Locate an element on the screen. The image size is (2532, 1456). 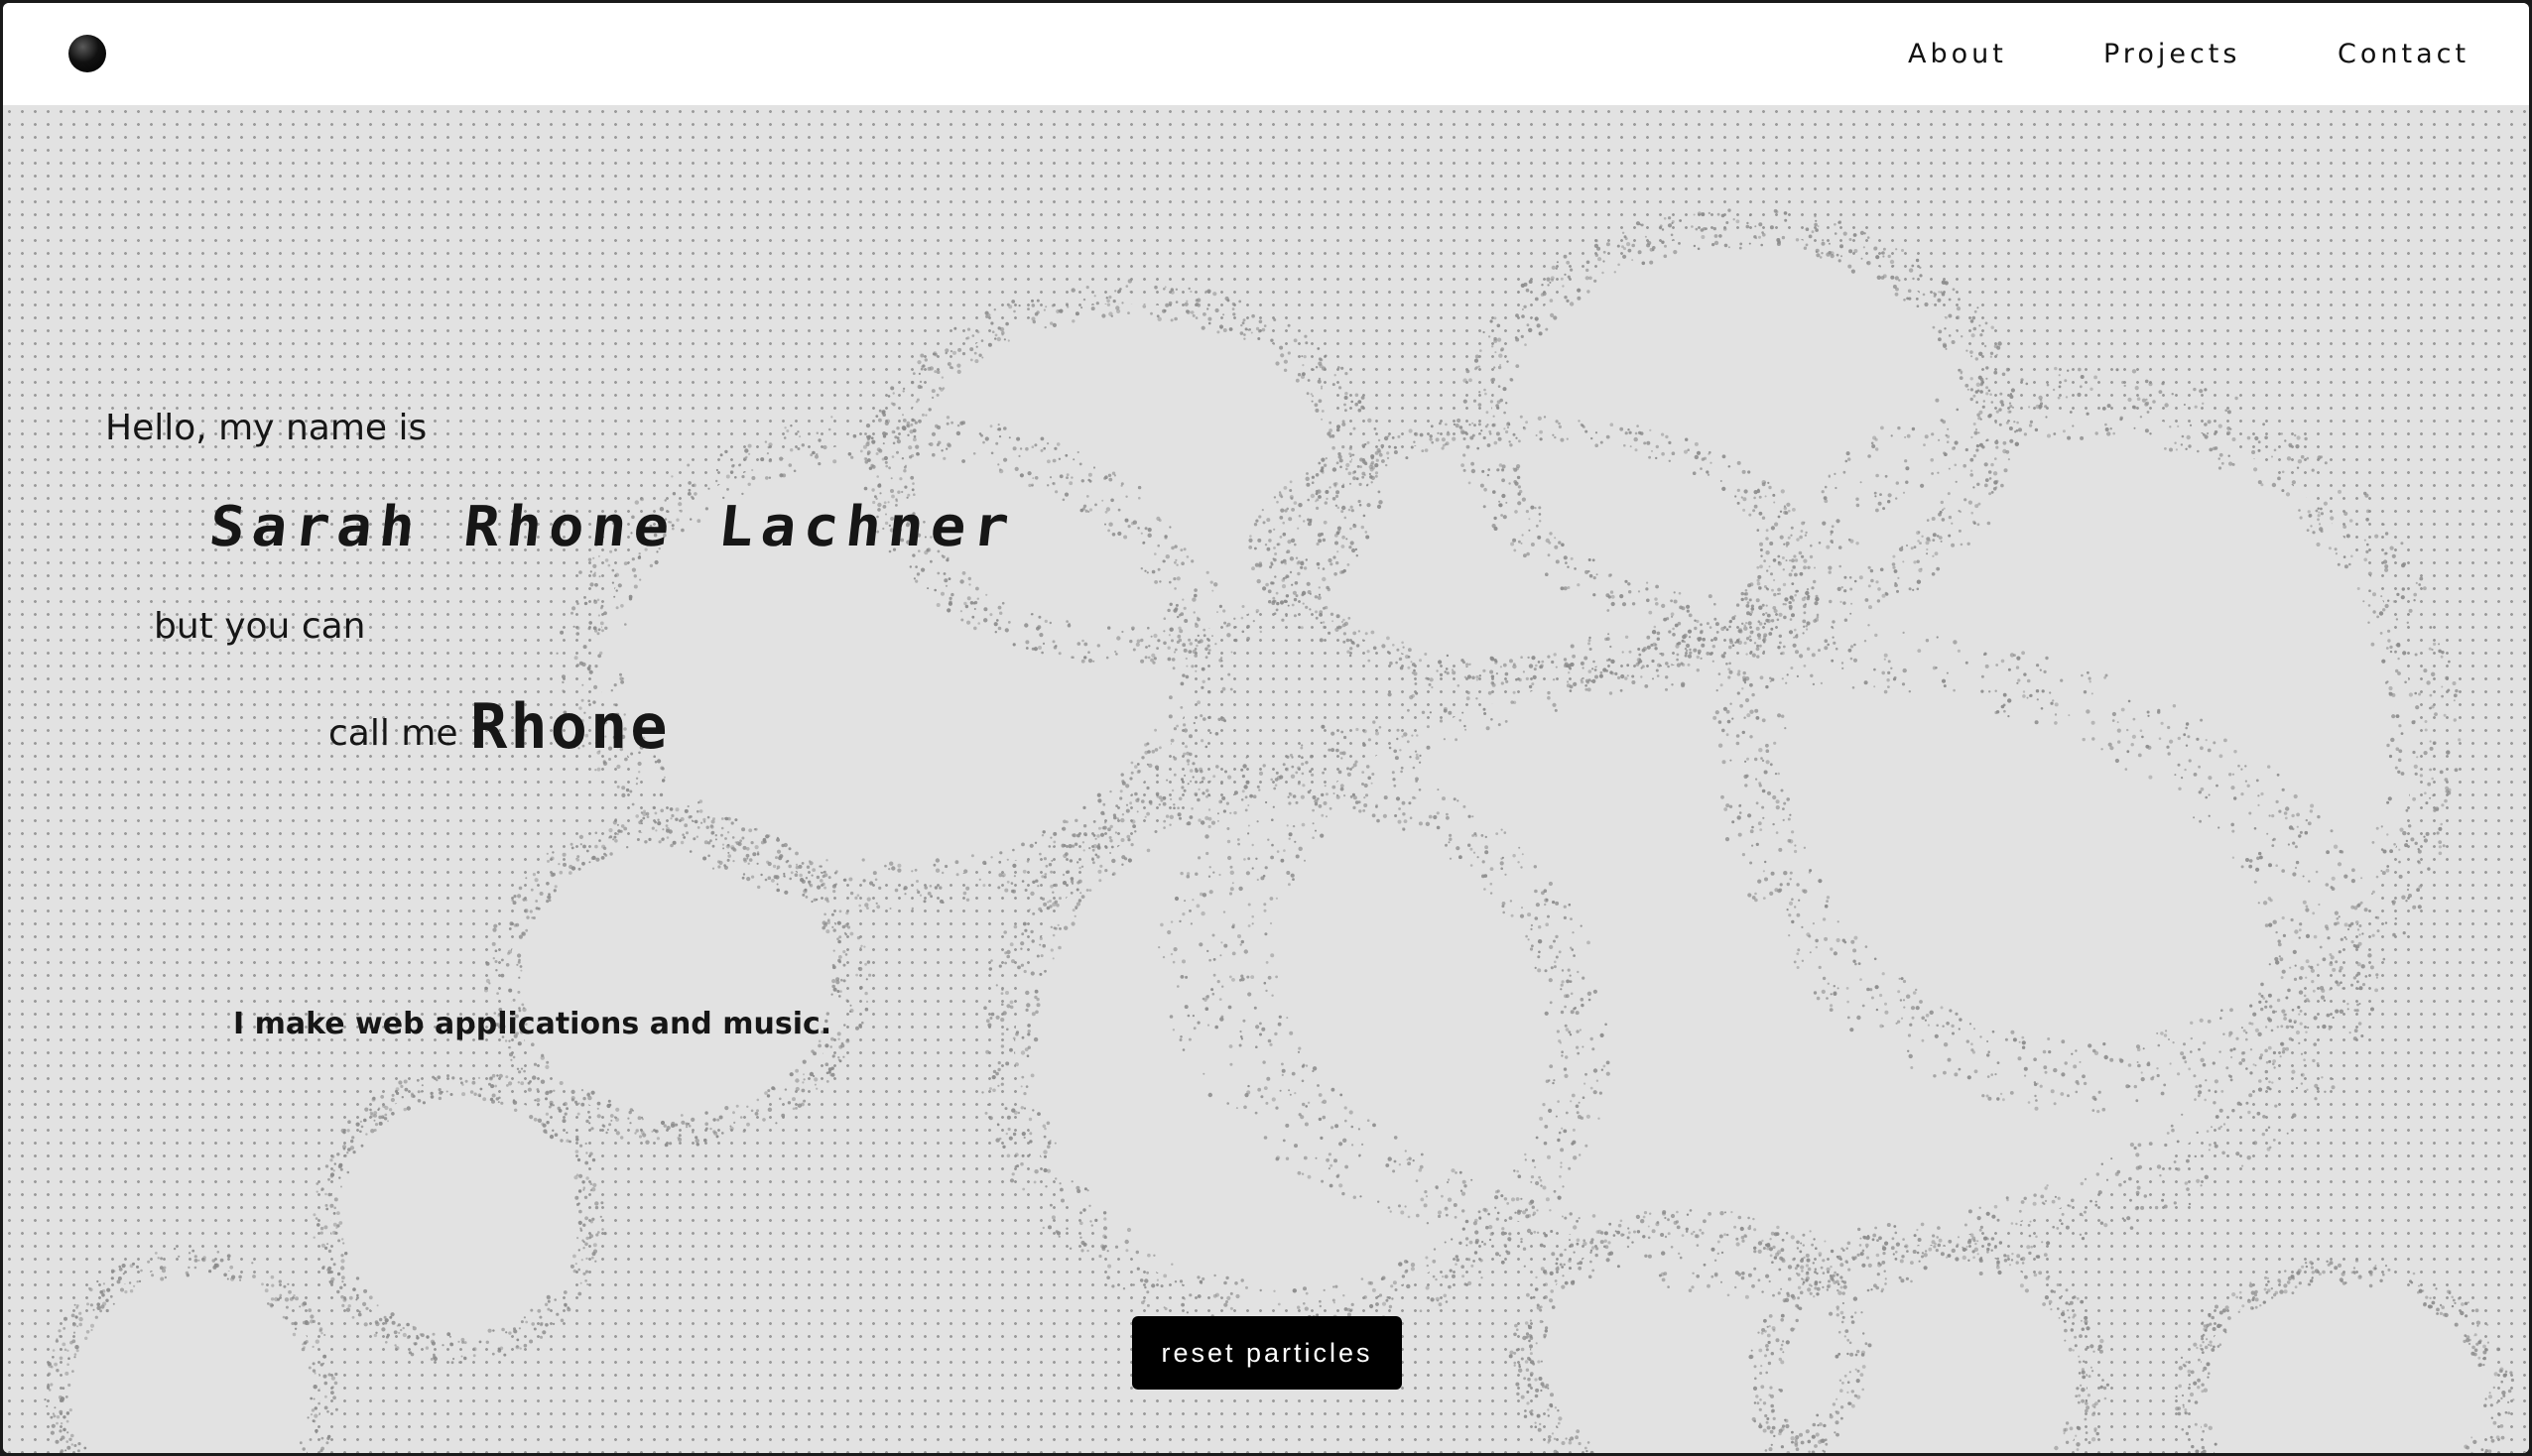
hero-greeting: Hello, my name is is located at coordinates (267, 428).